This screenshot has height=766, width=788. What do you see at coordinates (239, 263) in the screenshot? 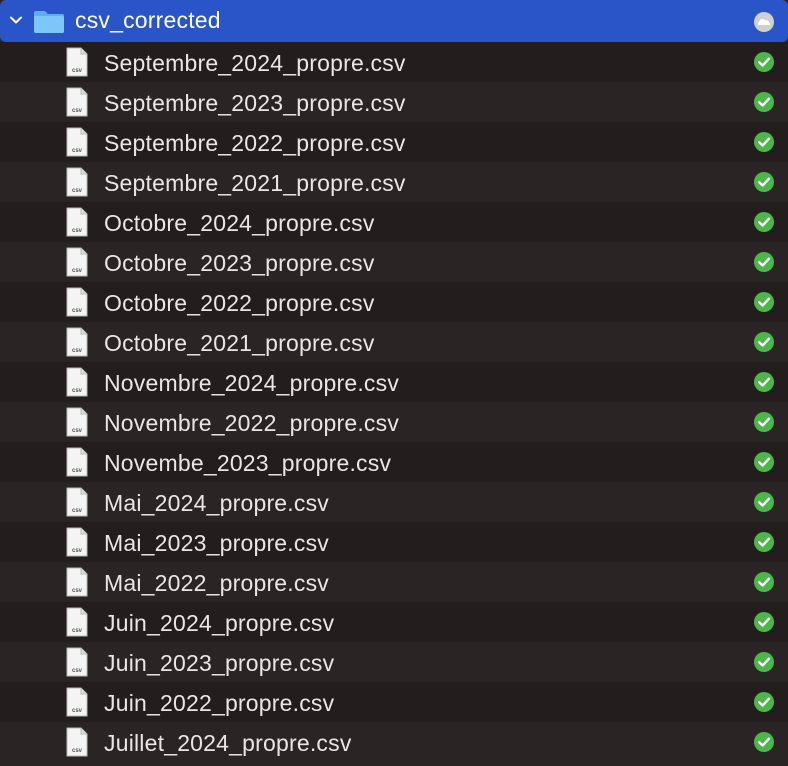
I see `file-name: Octobre_2023_propre.csv` at bounding box center [239, 263].